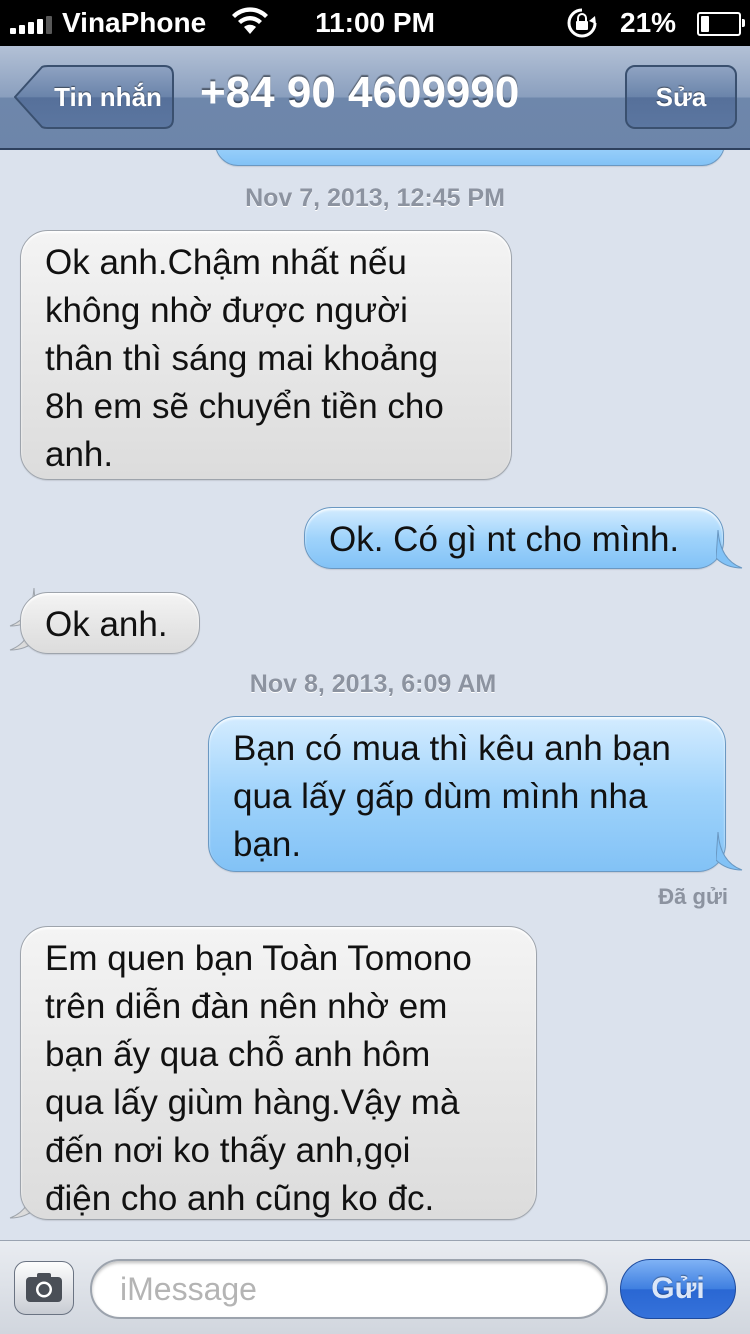 The width and height of the screenshot is (750, 1334). Describe the element at coordinates (373, 684) in the screenshot. I see `timestamp: Nov 8, 2013, 6:09 AM` at that location.